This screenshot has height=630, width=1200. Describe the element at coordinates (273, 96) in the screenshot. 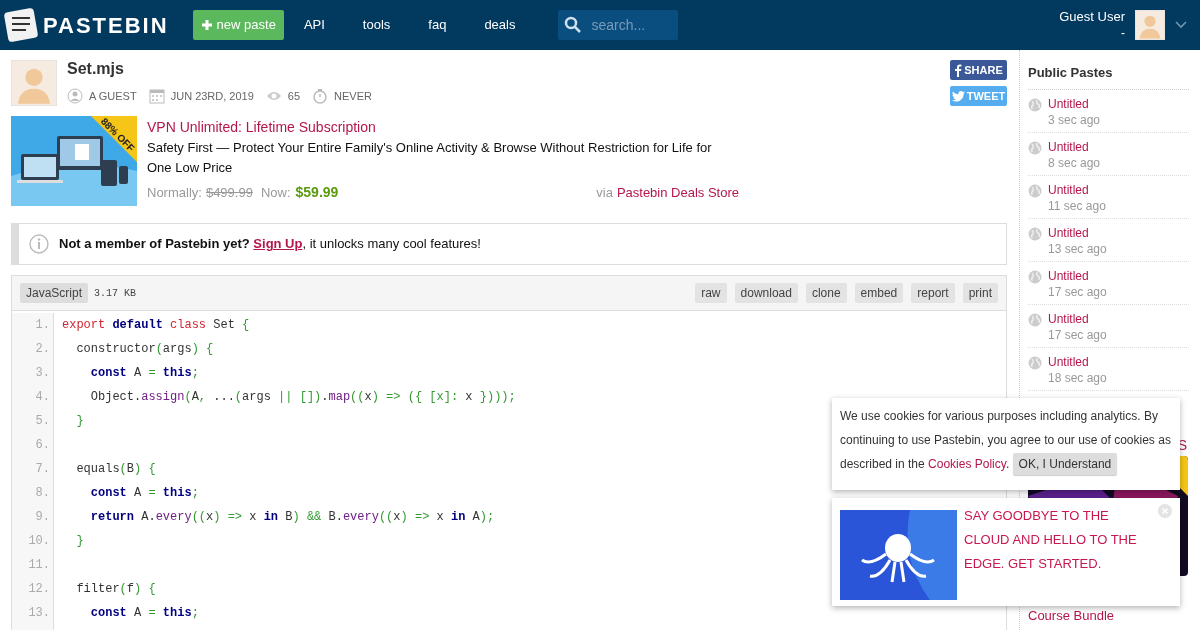

I see `eye-icon` at that location.